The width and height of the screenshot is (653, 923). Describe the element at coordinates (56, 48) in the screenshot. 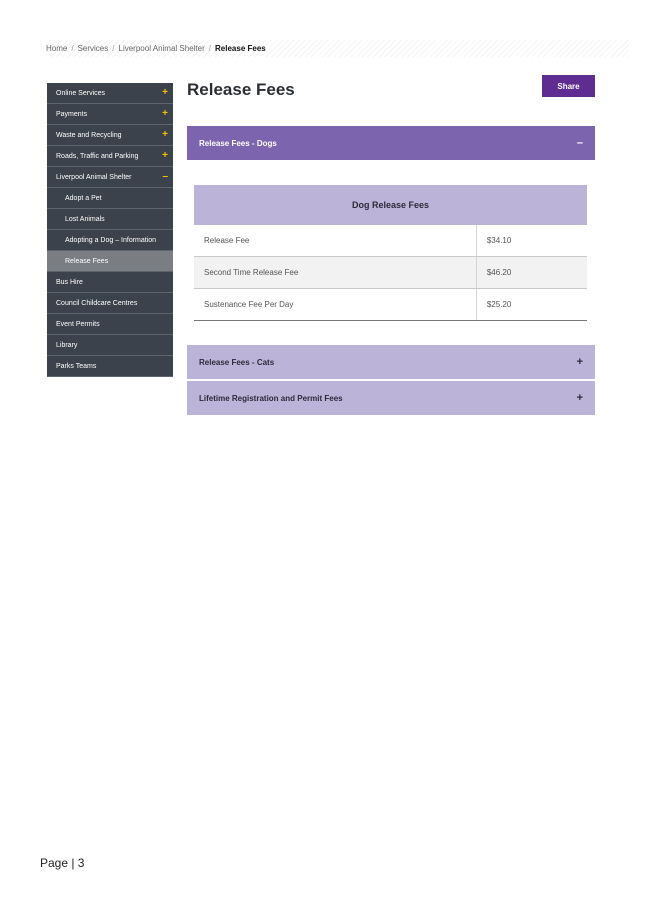

I see `breadcrumb-home-link: Home` at that location.